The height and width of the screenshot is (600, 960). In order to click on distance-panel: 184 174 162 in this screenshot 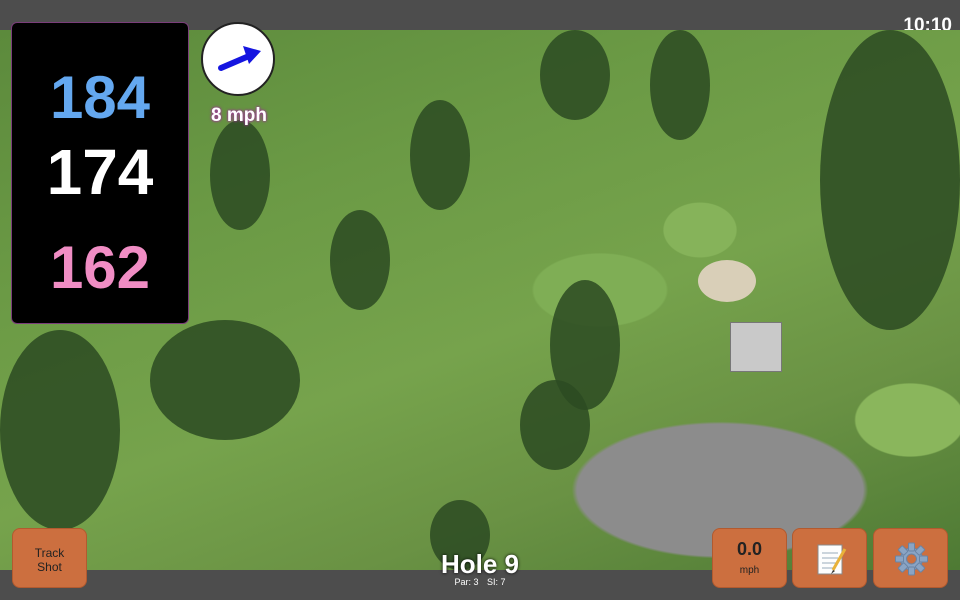, I will do `click(100, 173)`.